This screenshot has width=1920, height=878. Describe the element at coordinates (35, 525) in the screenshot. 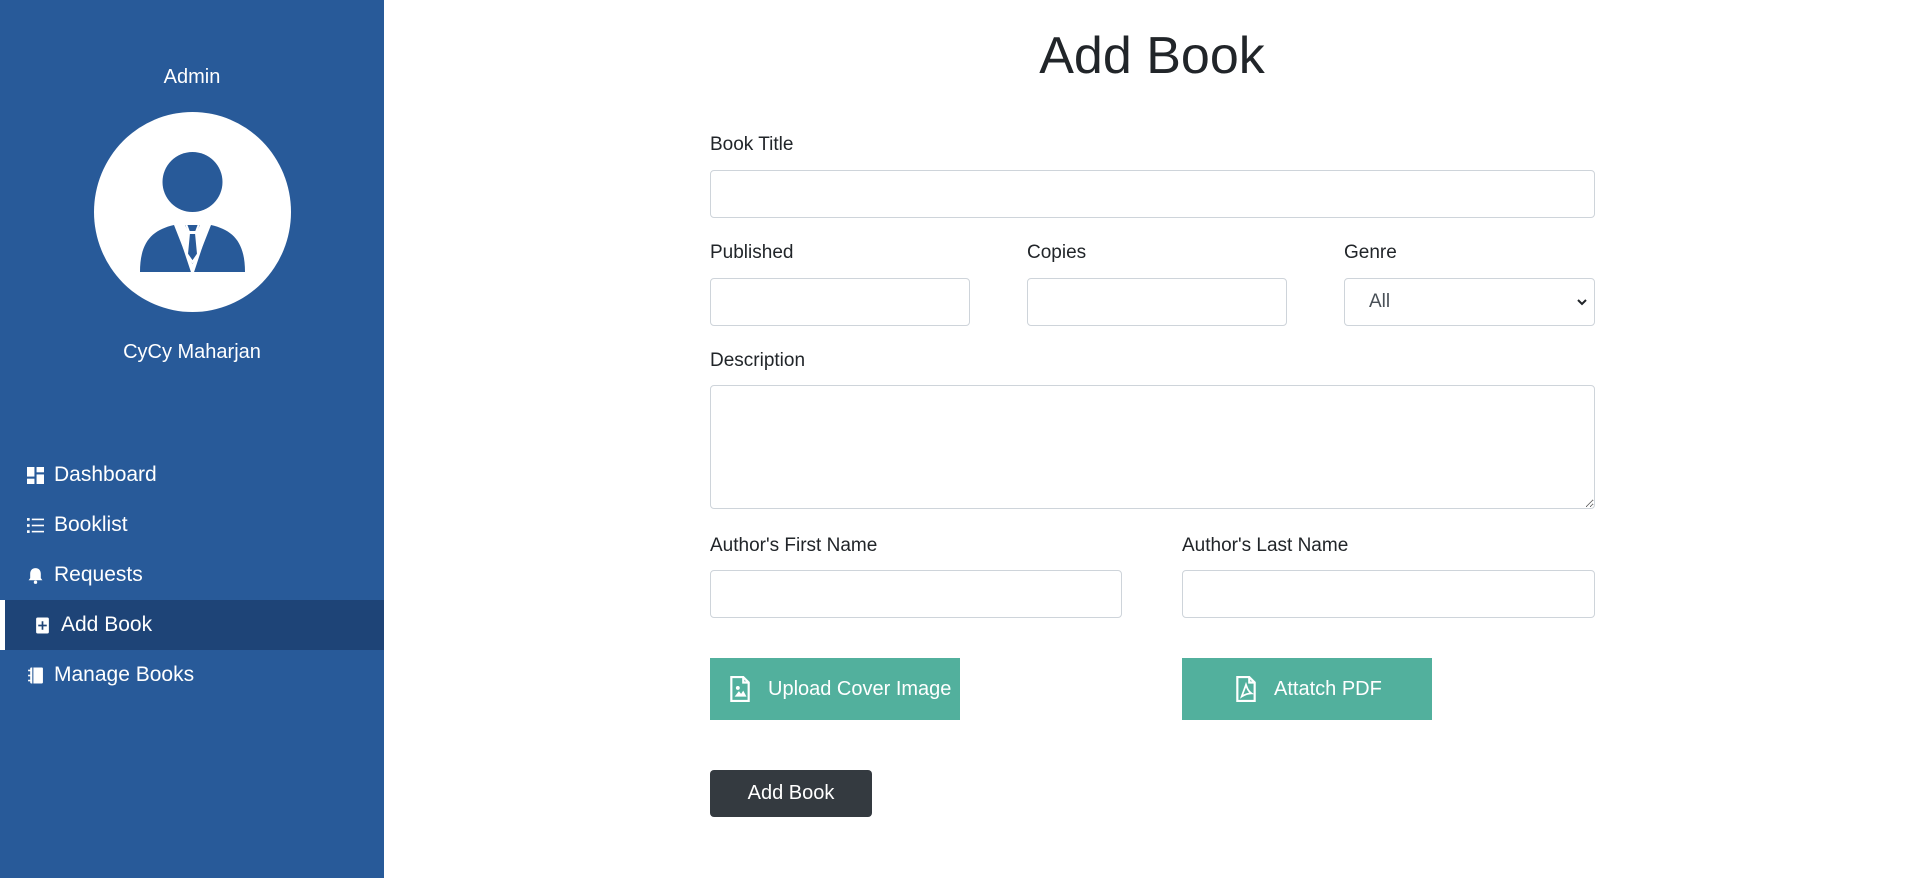

I see `list-icon` at that location.